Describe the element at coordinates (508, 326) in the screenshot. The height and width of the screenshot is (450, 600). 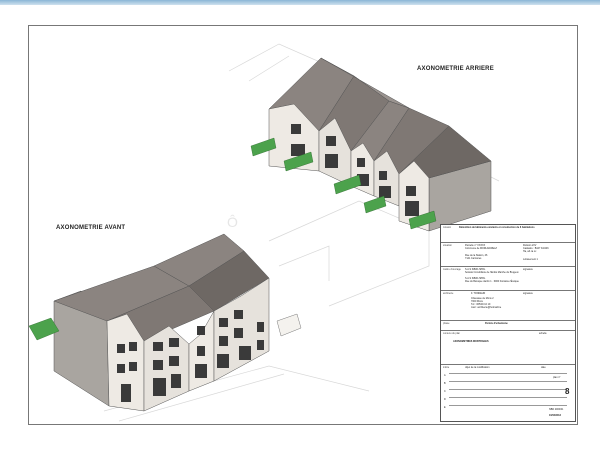
I see `tb-phase-row: phase Permis d'urbanisme` at that location.